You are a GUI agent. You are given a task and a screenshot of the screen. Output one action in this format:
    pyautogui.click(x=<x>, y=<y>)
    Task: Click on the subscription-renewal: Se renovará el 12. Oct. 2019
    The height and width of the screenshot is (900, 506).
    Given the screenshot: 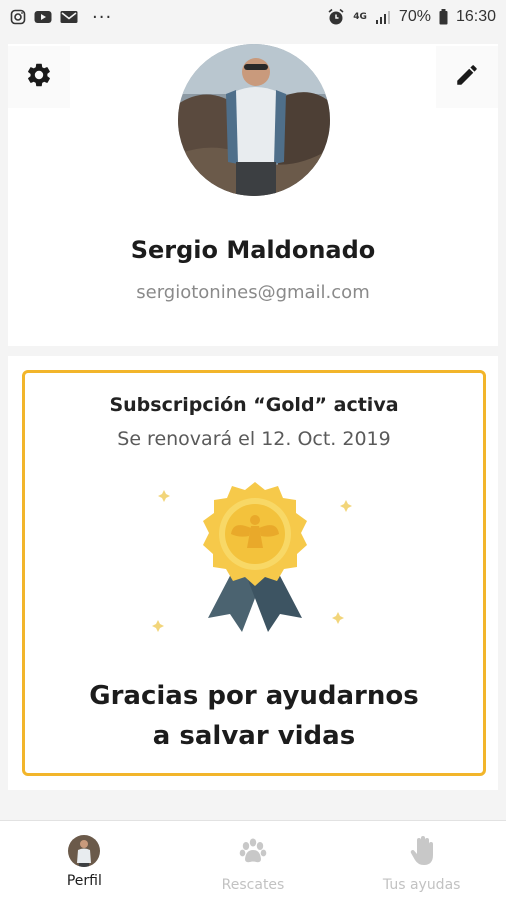 What is the action you would take?
    pyautogui.click(x=254, y=439)
    